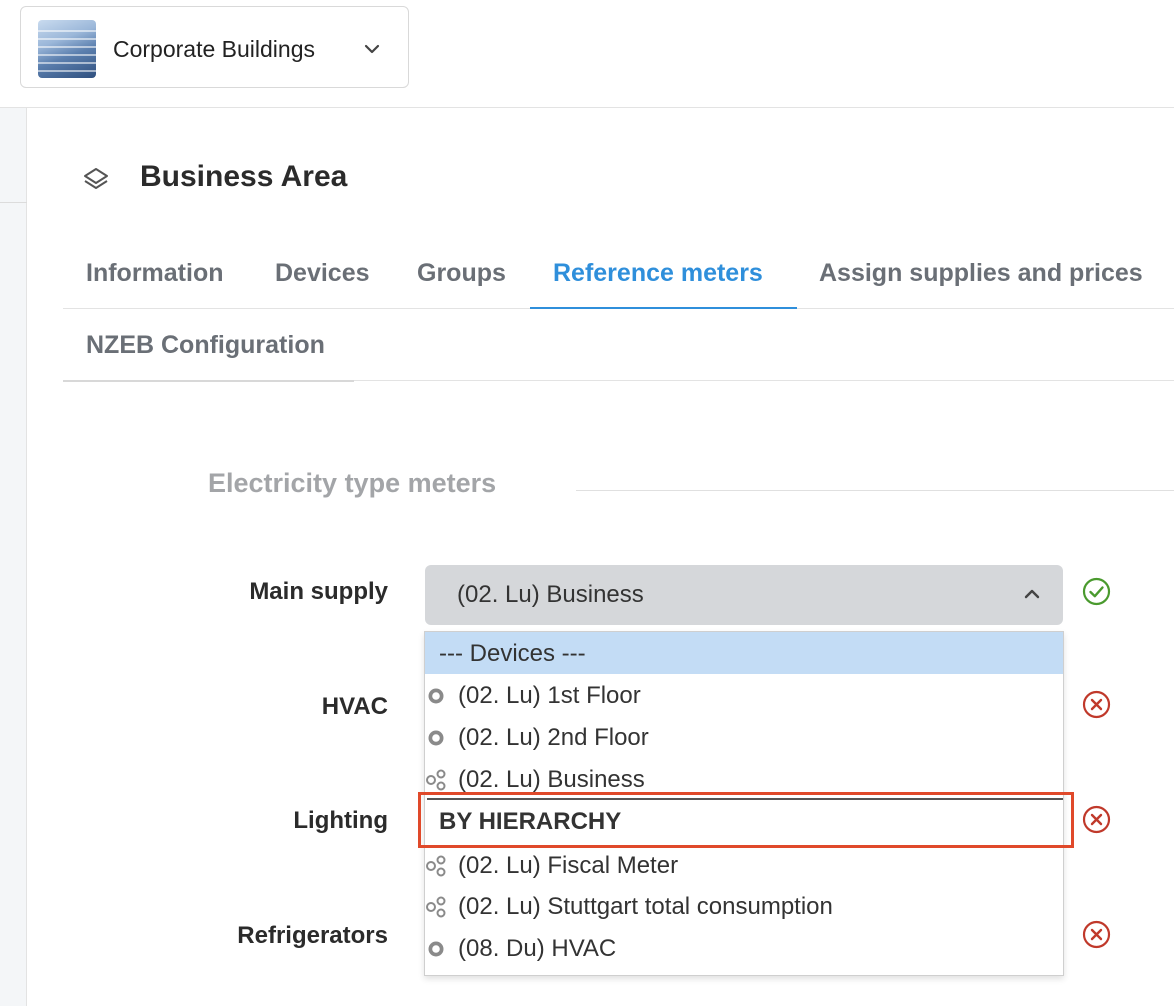 This screenshot has height=1006, width=1174. Describe the element at coordinates (318, 591) in the screenshot. I see `main-supply-label: Main supply` at that location.